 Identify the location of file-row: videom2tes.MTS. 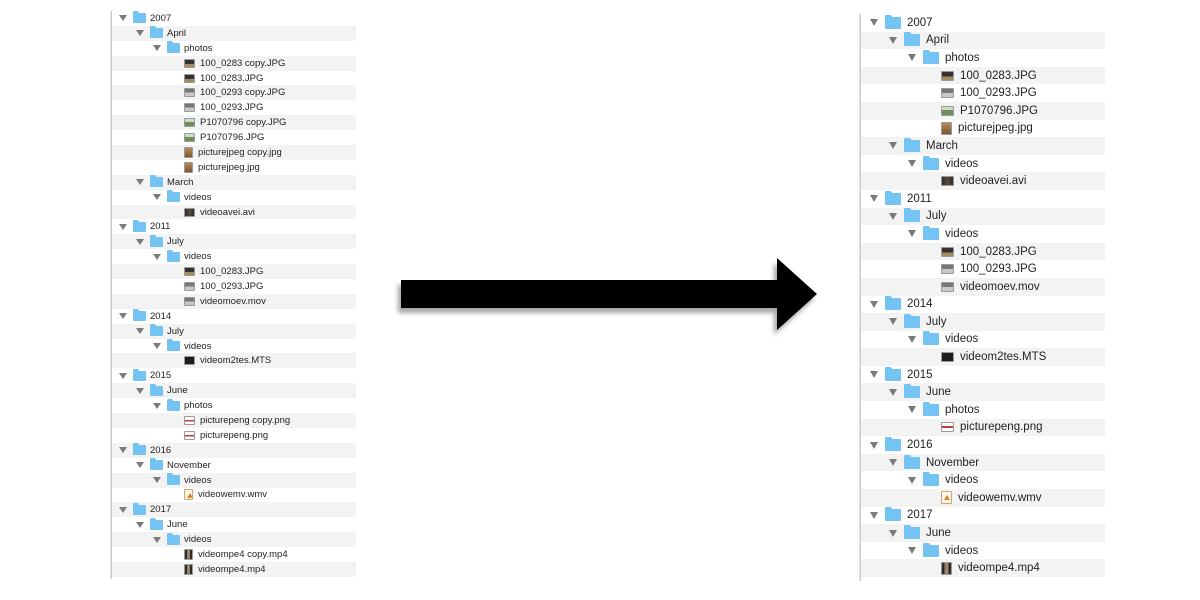
(234, 361).